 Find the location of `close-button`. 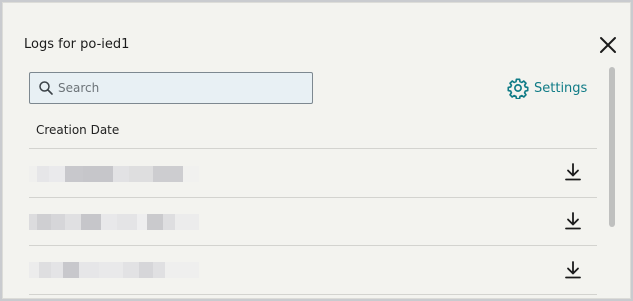

close-button is located at coordinates (608, 45).